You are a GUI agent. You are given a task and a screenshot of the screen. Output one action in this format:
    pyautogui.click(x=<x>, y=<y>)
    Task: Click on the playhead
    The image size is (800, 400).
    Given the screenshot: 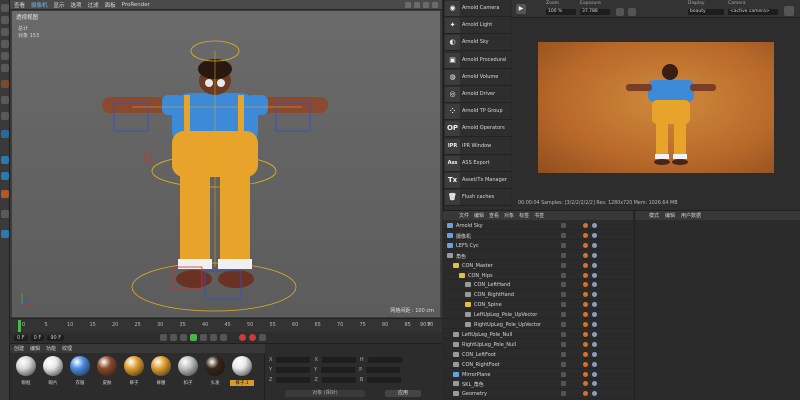 What is the action you would take?
    pyautogui.click(x=19, y=326)
    